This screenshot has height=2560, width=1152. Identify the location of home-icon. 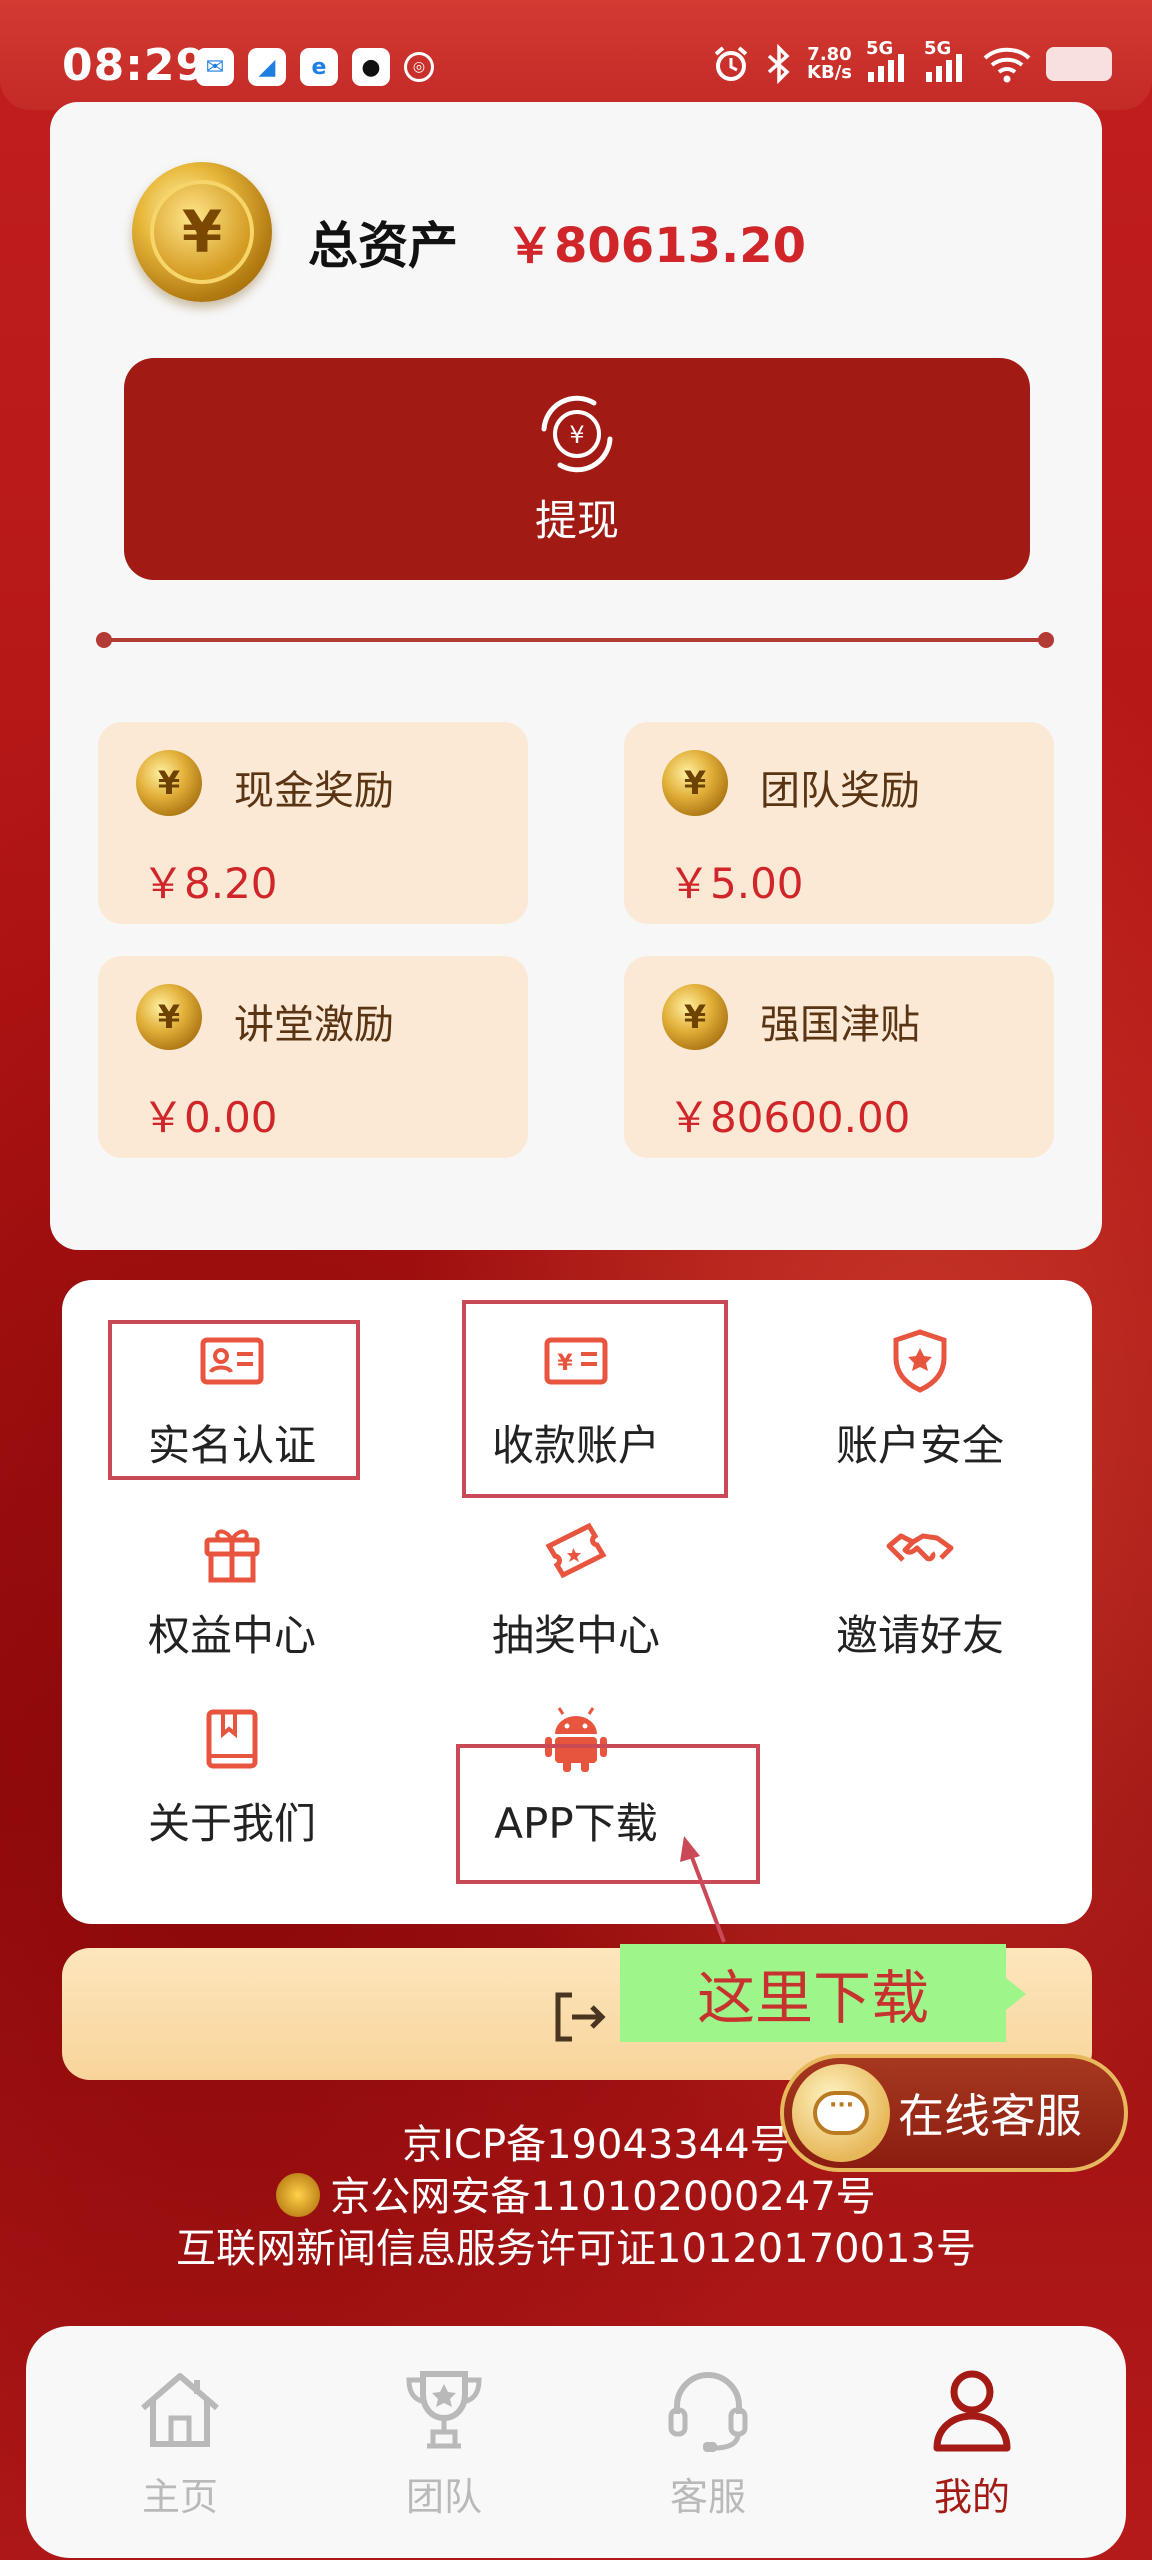
(180, 2410).